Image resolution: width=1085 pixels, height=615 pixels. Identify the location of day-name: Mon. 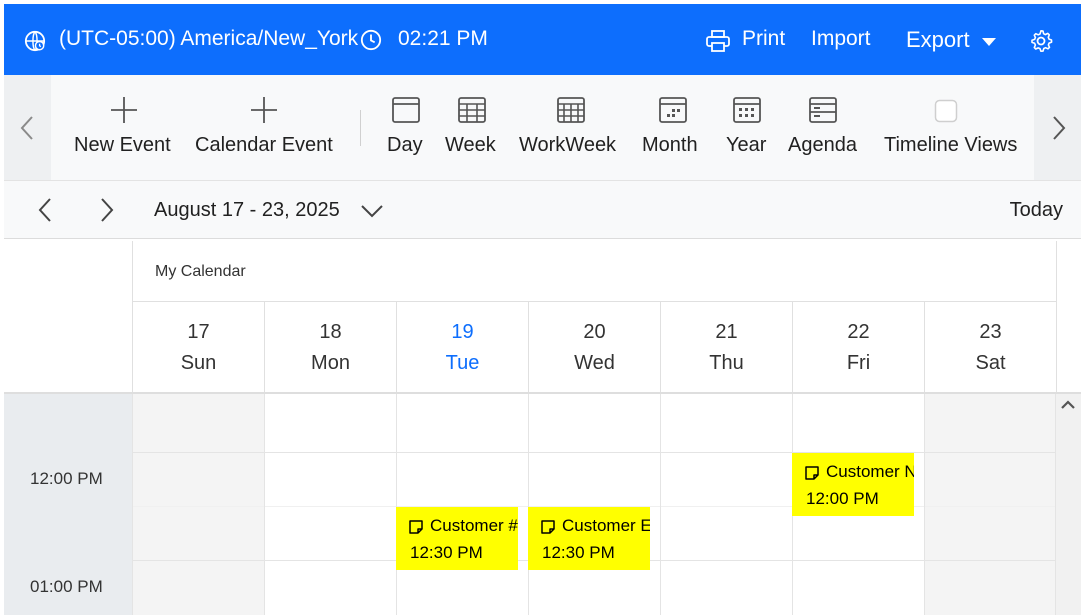
(330, 363).